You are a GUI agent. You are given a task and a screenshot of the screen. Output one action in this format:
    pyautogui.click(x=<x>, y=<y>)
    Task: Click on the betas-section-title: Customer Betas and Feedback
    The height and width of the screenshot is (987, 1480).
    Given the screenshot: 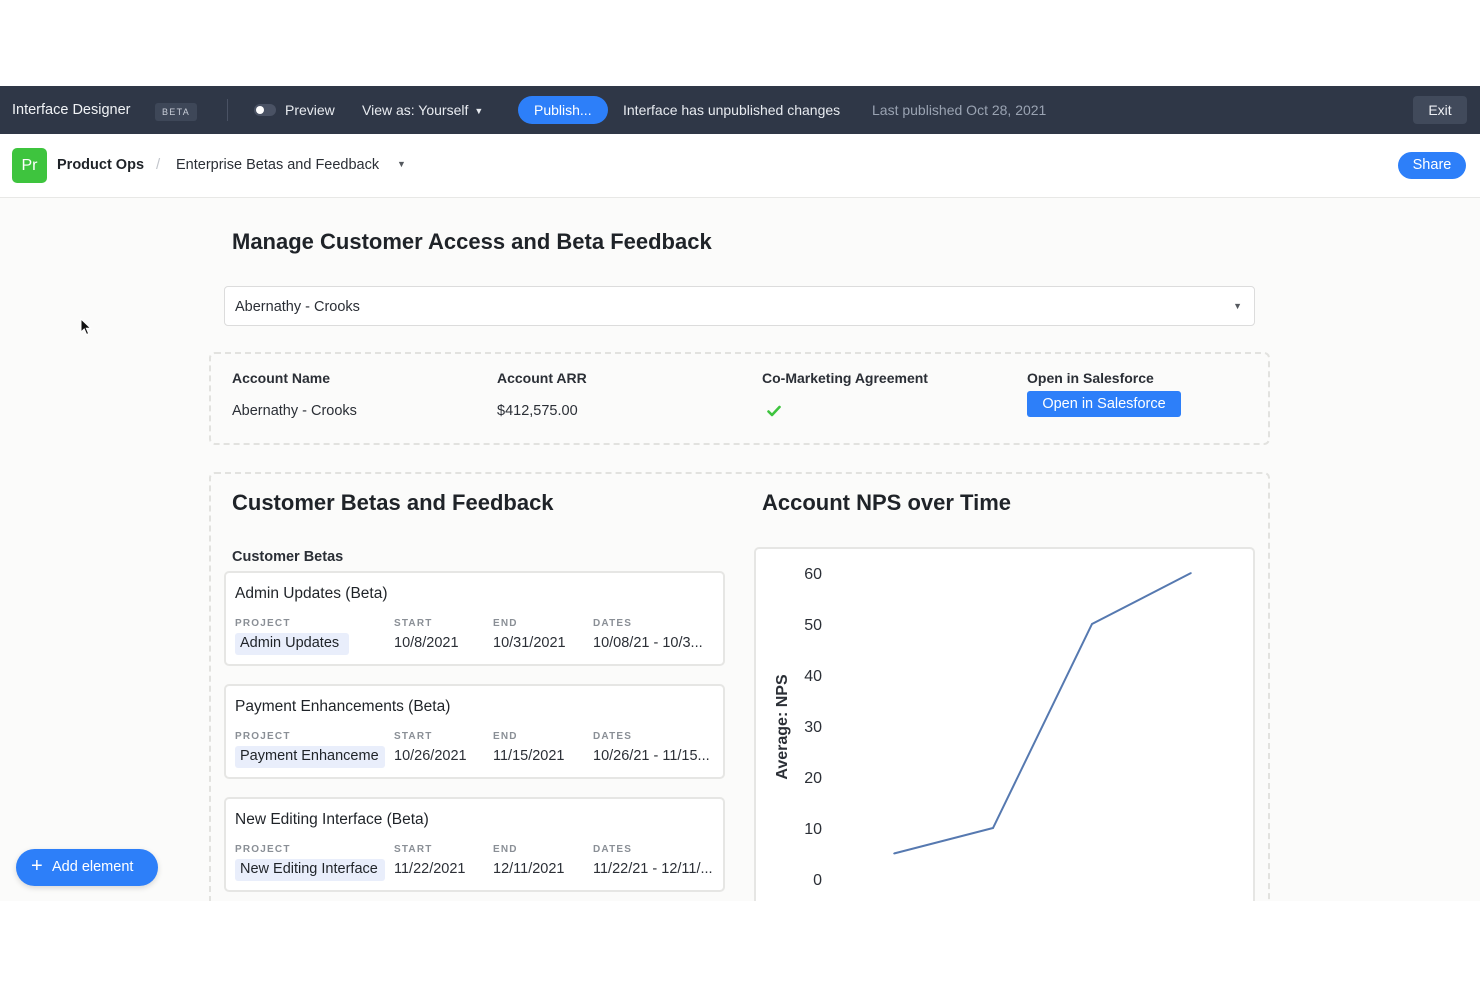 What is the action you would take?
    pyautogui.click(x=393, y=502)
    